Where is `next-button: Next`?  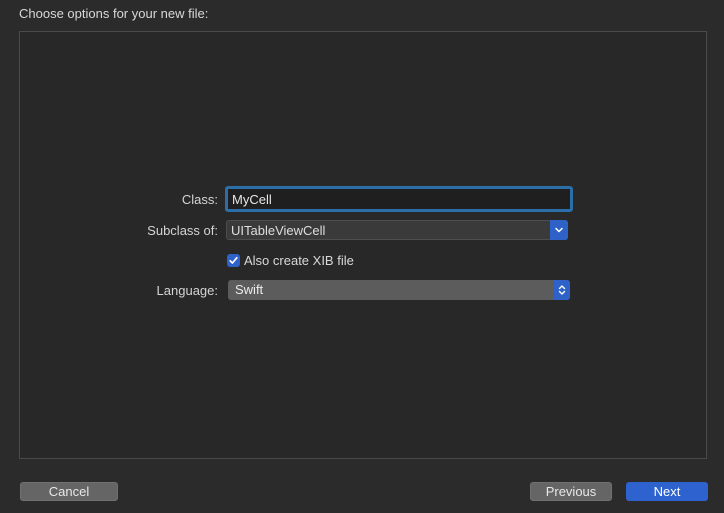 next-button: Next is located at coordinates (667, 491).